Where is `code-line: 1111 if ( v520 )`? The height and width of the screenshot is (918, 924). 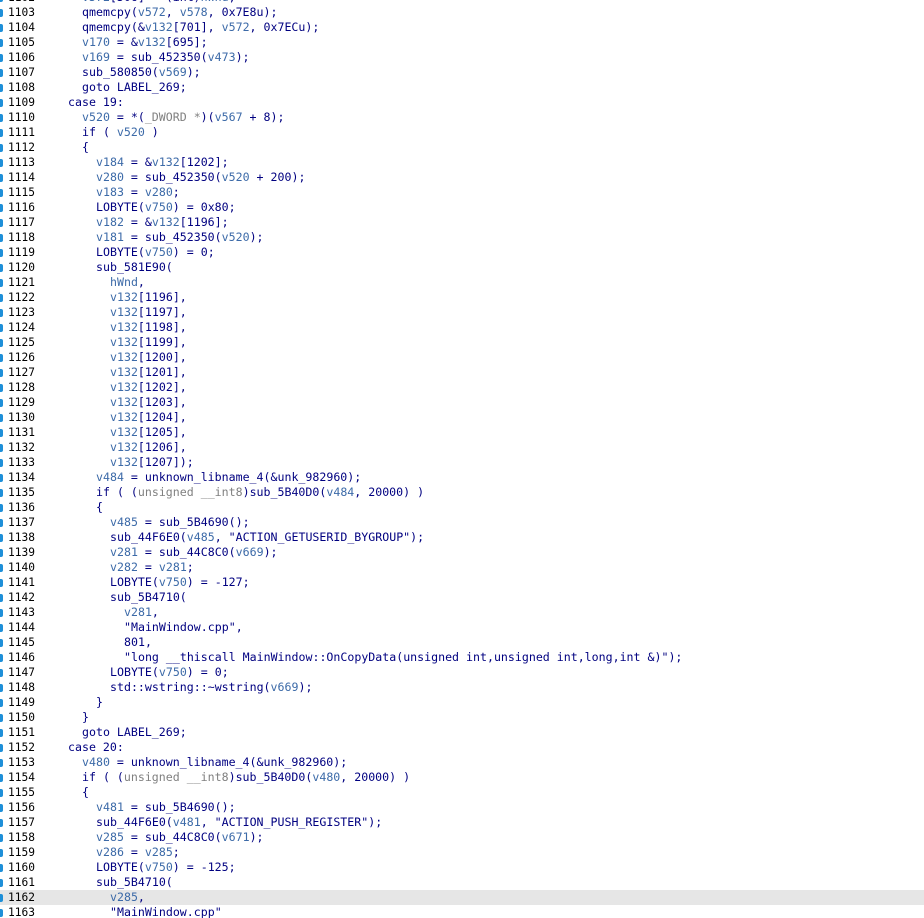 code-line: 1111 if ( v520 ) is located at coordinates (462, 132).